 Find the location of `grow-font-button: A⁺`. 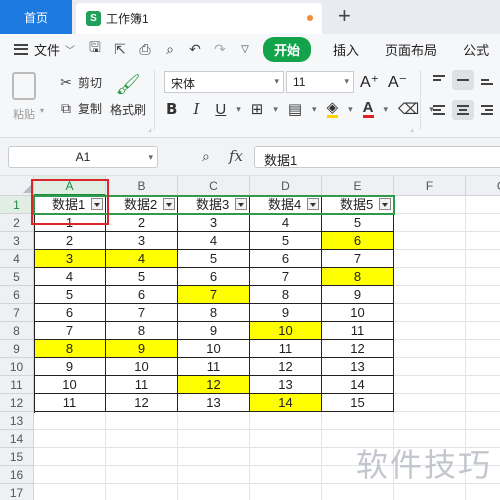

grow-font-button: A⁺ is located at coordinates (369, 82).